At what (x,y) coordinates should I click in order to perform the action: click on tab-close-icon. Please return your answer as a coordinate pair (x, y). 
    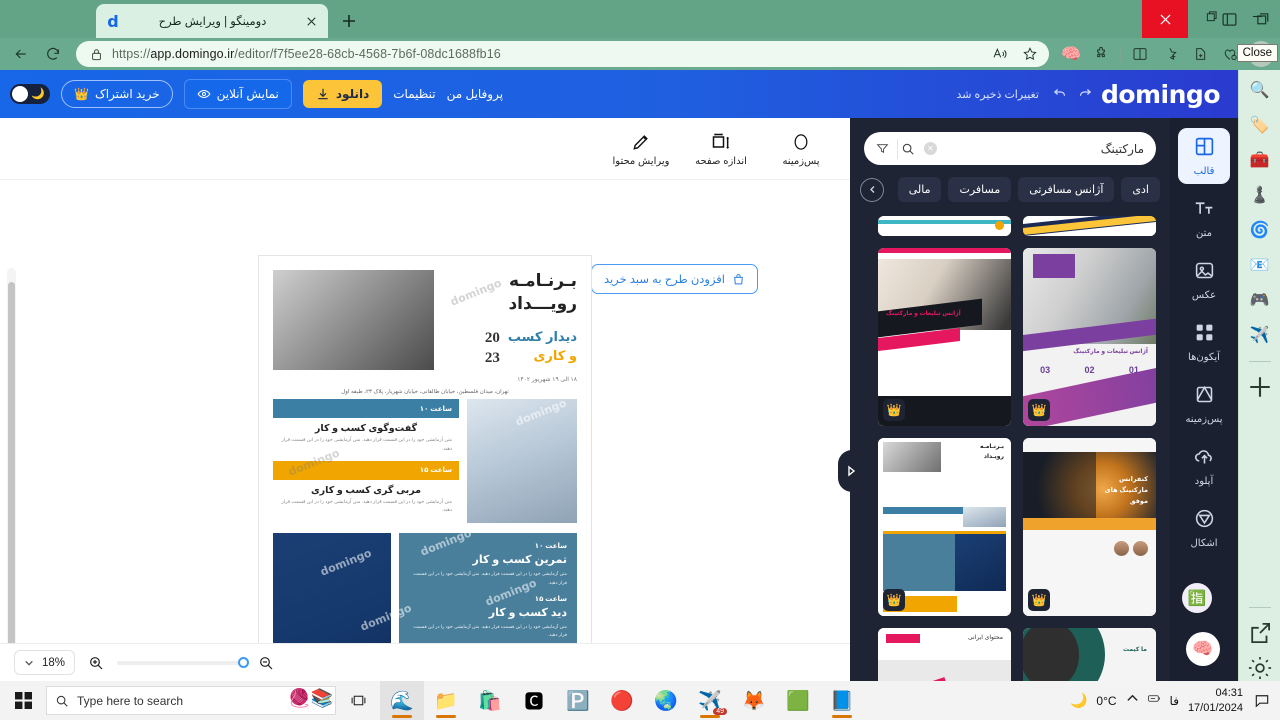
    Looking at the image, I should click on (311, 21).